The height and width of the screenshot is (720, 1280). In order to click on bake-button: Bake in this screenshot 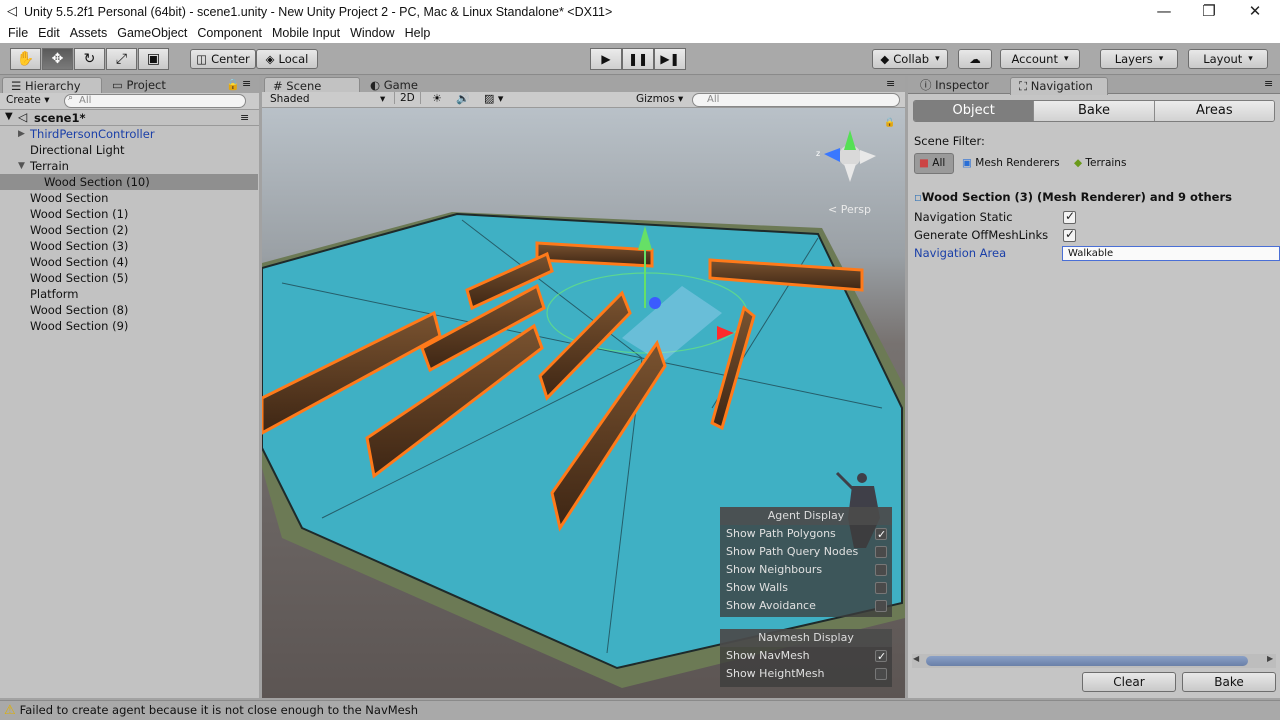, I will do `click(1229, 682)`.